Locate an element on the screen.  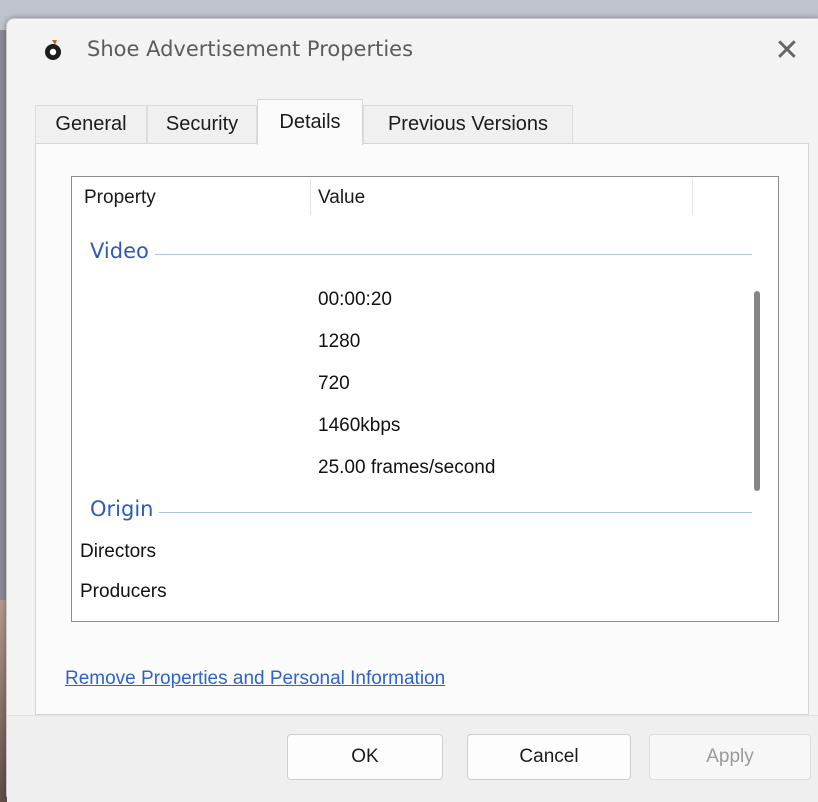
column-header-value: Value is located at coordinates (341, 198).